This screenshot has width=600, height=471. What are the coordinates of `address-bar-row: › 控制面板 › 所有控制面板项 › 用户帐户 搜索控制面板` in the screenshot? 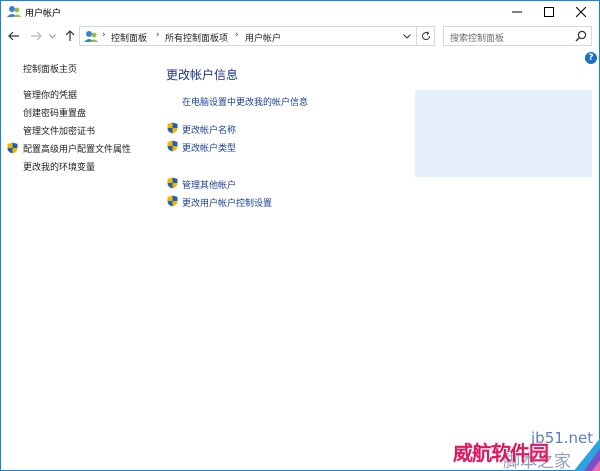 It's located at (300, 36).